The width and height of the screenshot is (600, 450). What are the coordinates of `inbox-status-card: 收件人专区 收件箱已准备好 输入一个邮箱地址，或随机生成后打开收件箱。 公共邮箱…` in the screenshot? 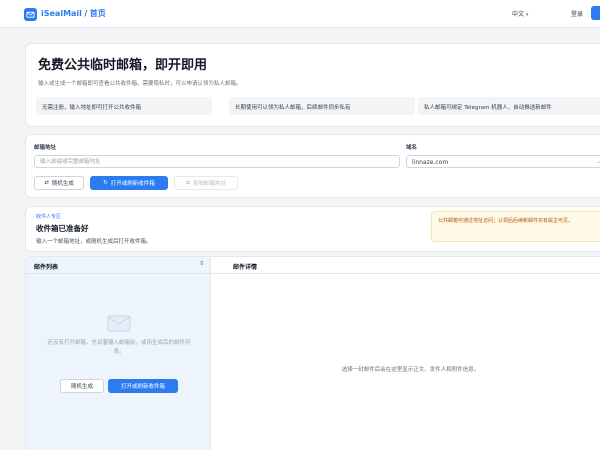 It's located at (312, 229).